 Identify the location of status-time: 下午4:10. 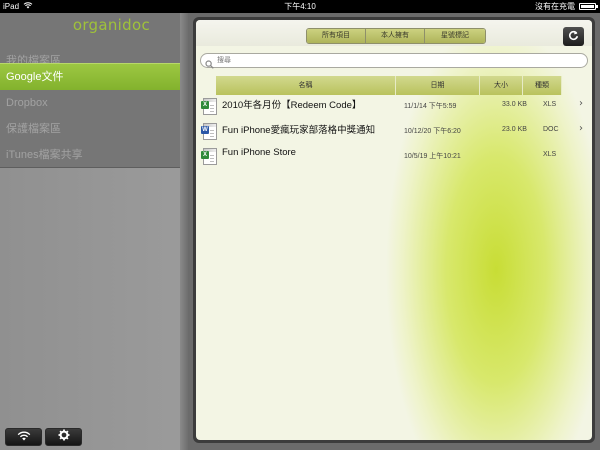
(300, 6).